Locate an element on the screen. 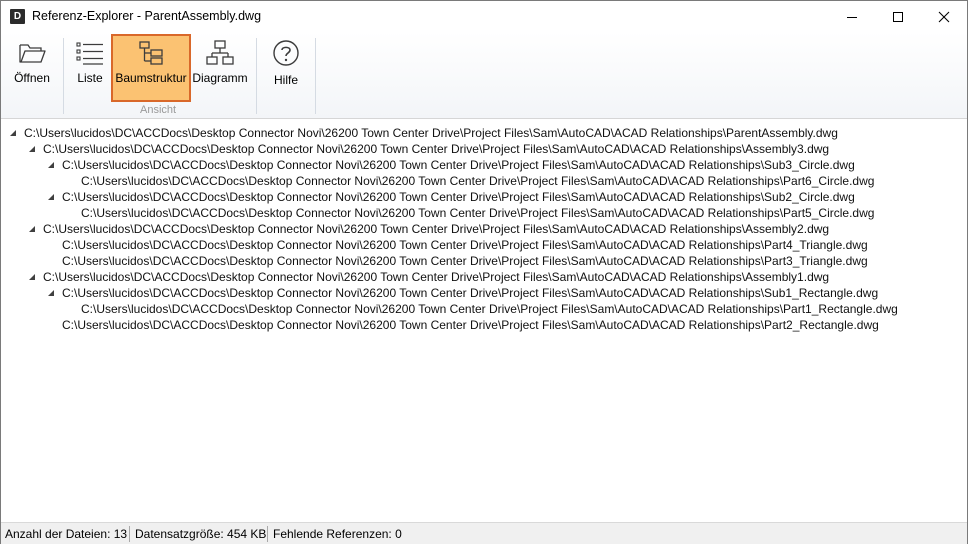 The height and width of the screenshot is (544, 968). close-button is located at coordinates (944, 16).